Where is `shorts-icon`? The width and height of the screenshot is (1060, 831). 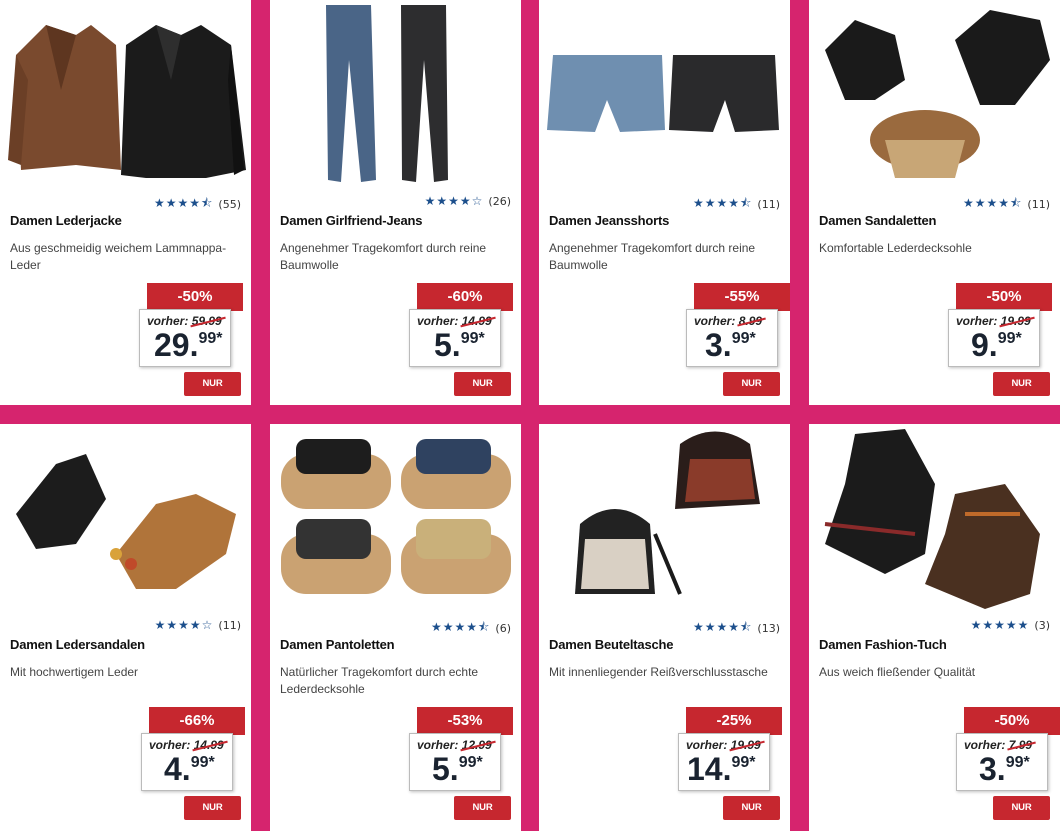 shorts-icon is located at coordinates (665, 94).